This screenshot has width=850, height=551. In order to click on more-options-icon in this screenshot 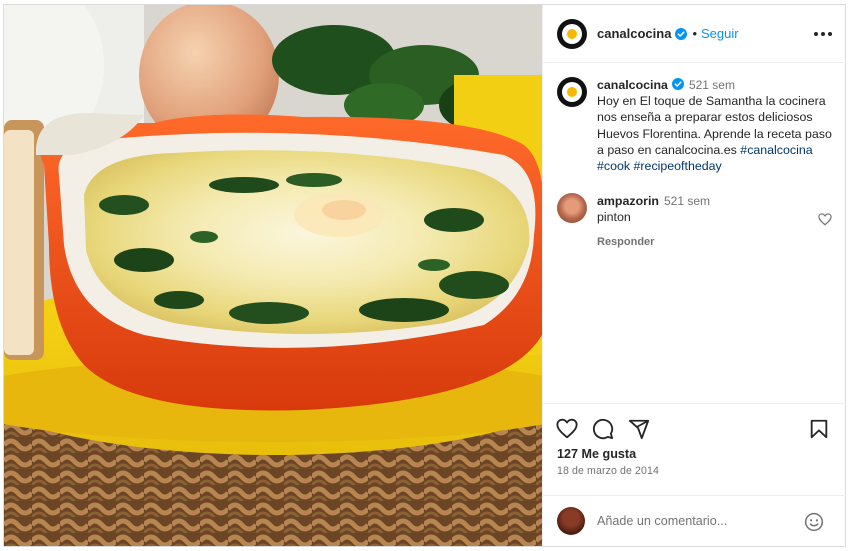, I will do `click(823, 34)`.